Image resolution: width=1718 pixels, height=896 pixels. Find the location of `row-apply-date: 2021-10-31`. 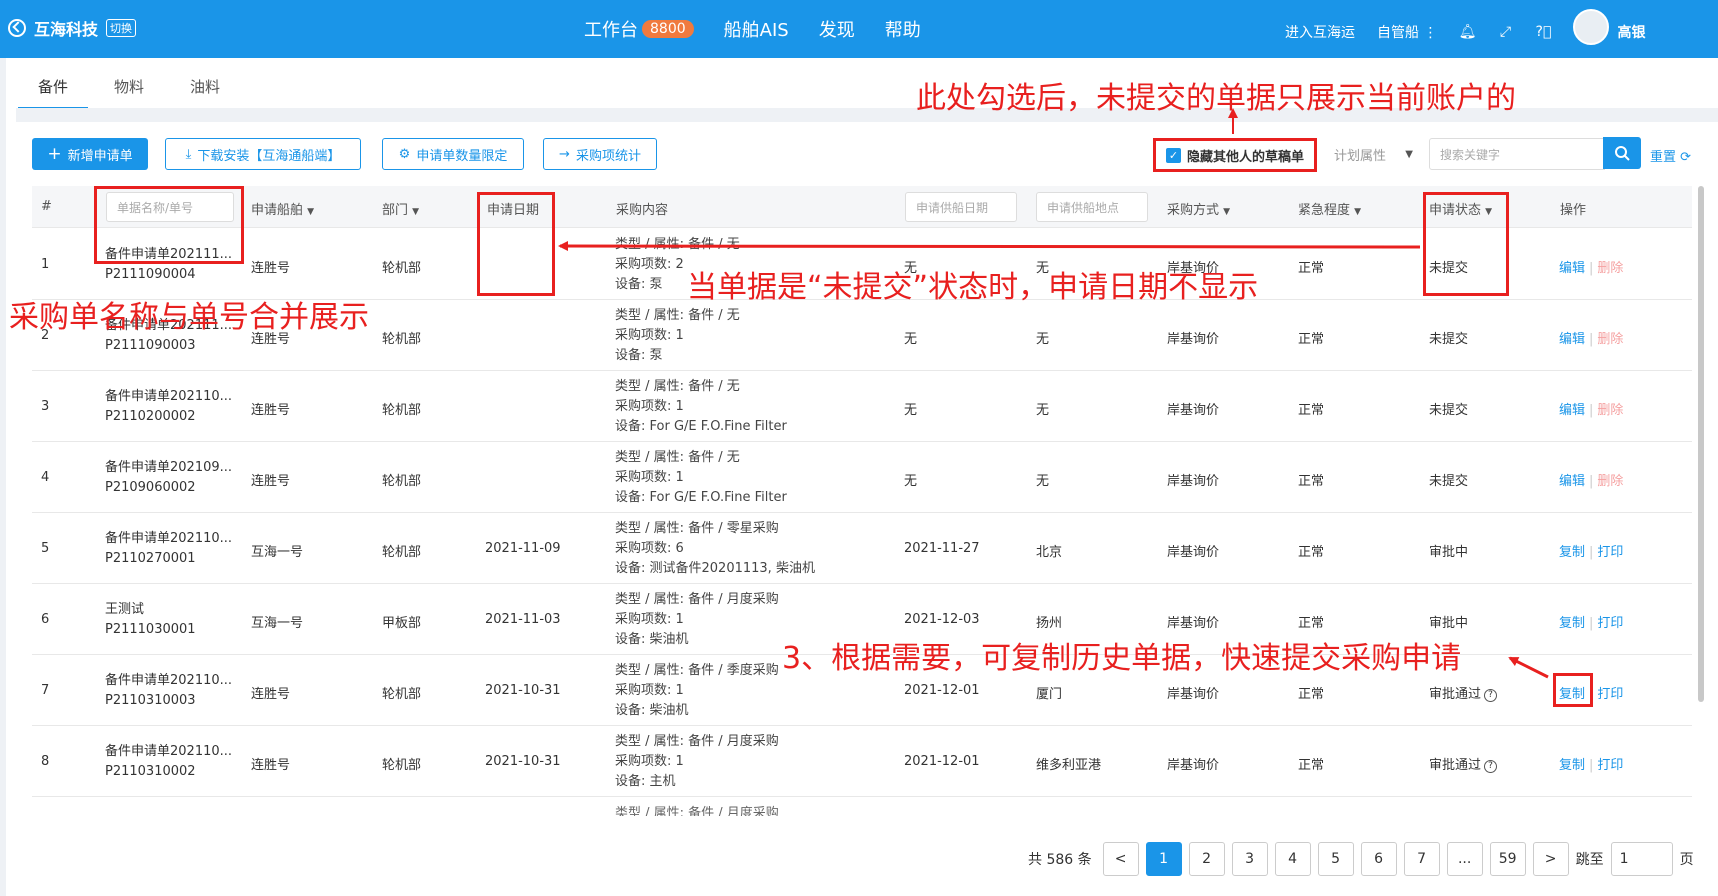

row-apply-date: 2021-10-31 is located at coordinates (523, 690).